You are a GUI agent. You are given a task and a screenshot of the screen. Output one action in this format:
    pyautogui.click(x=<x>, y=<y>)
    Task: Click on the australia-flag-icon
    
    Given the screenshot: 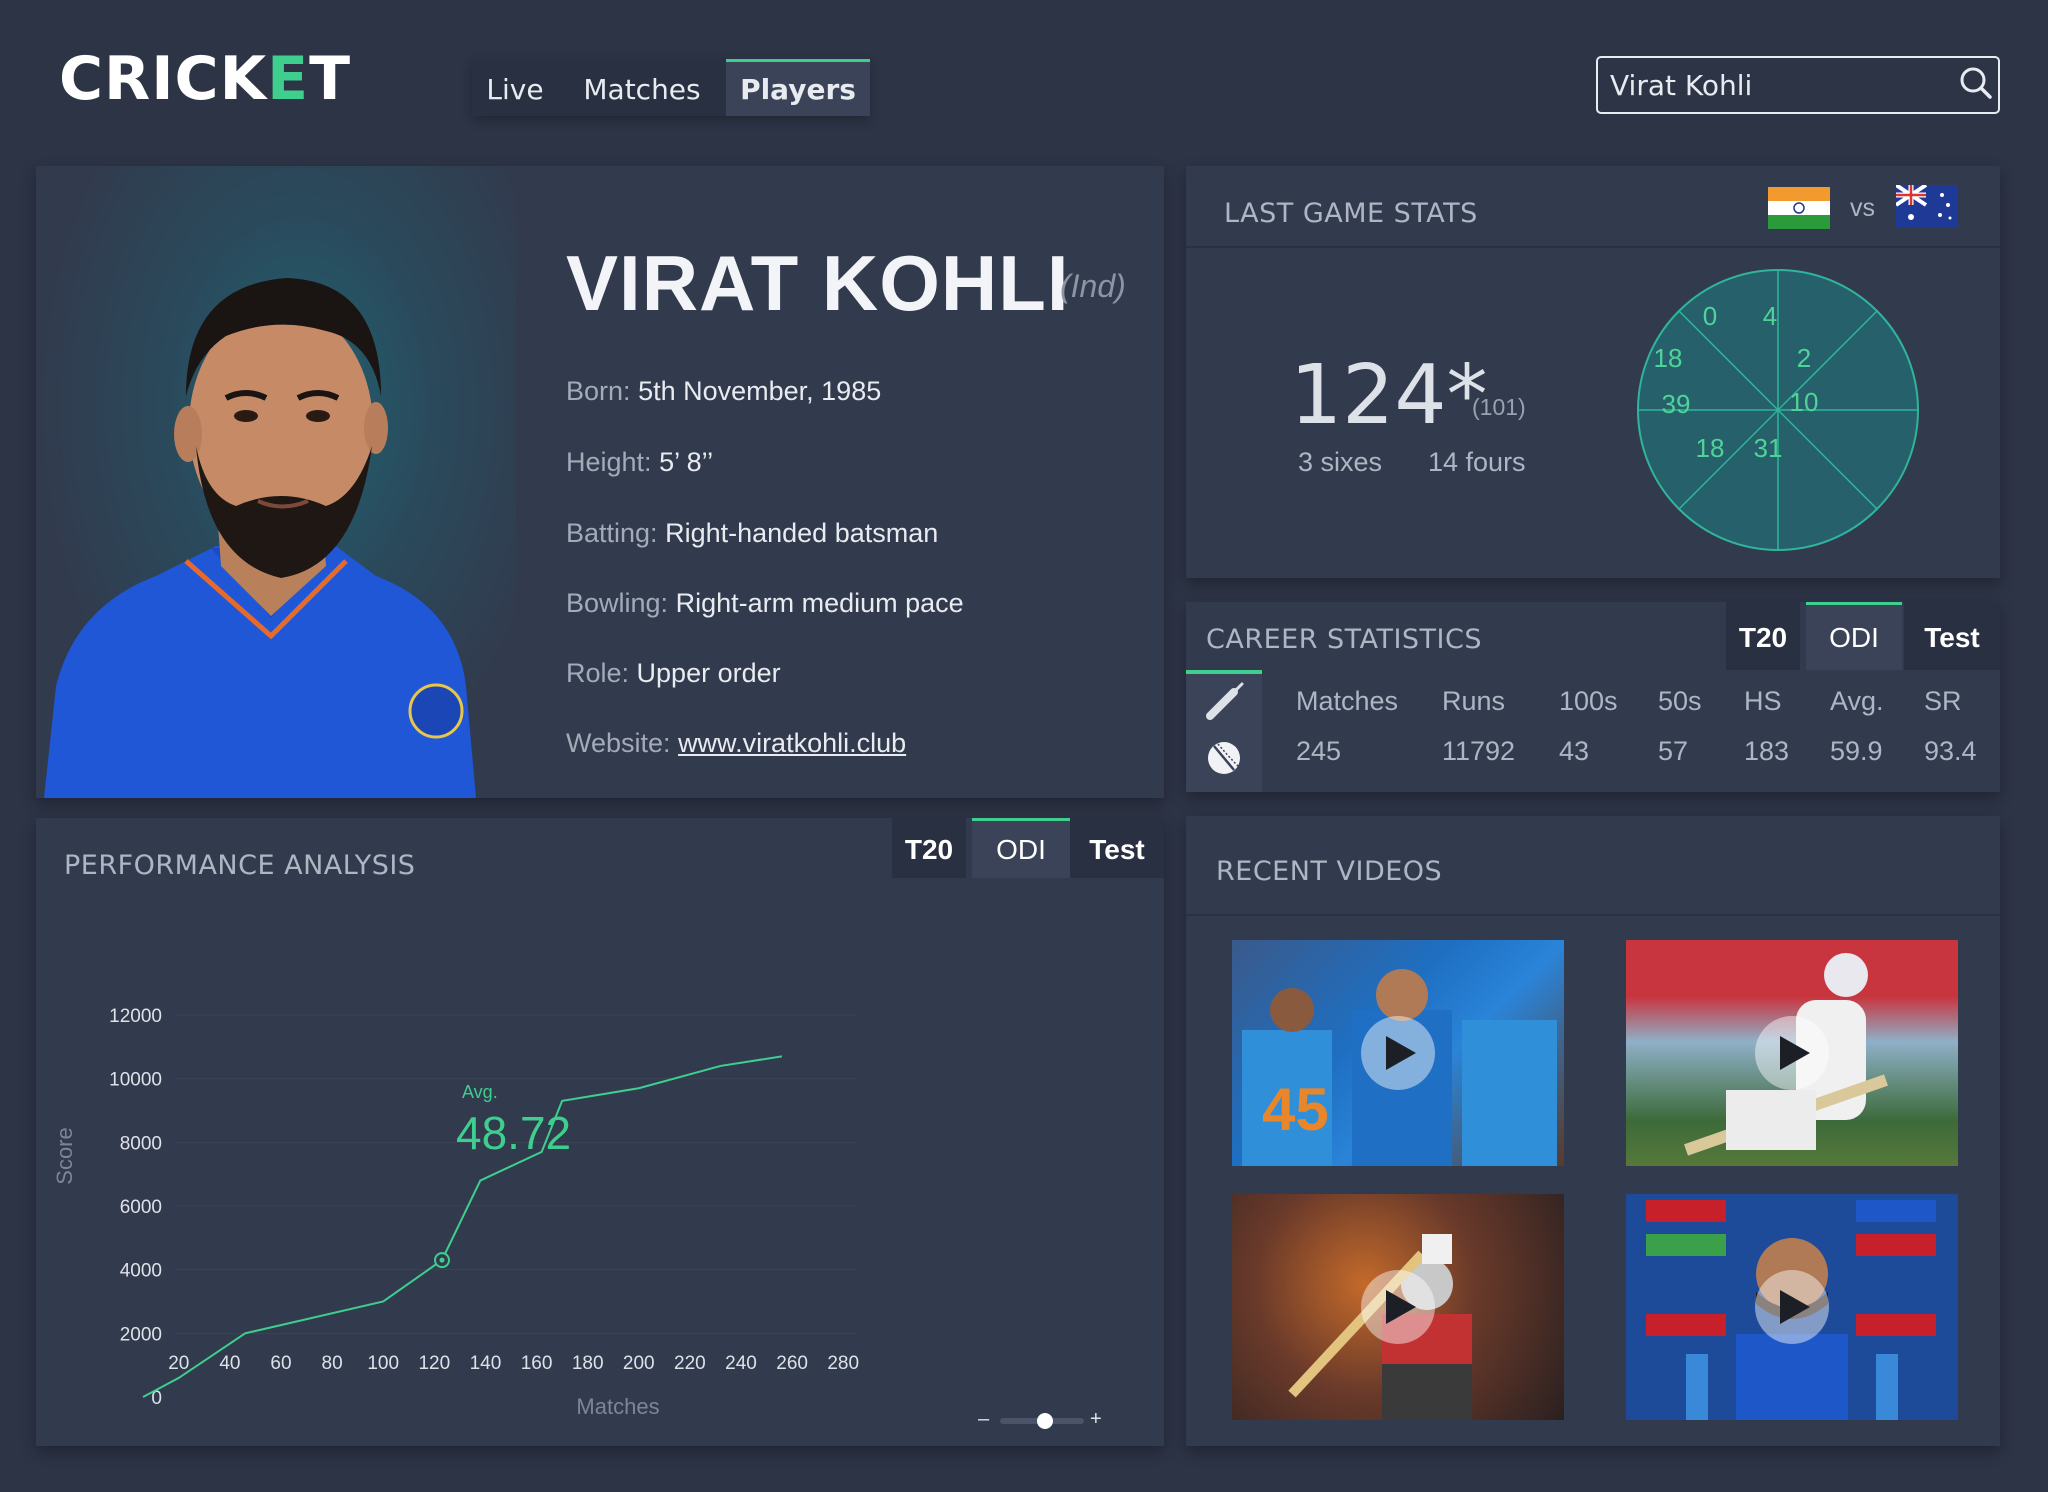 What is the action you would take?
    pyautogui.click(x=1927, y=206)
    